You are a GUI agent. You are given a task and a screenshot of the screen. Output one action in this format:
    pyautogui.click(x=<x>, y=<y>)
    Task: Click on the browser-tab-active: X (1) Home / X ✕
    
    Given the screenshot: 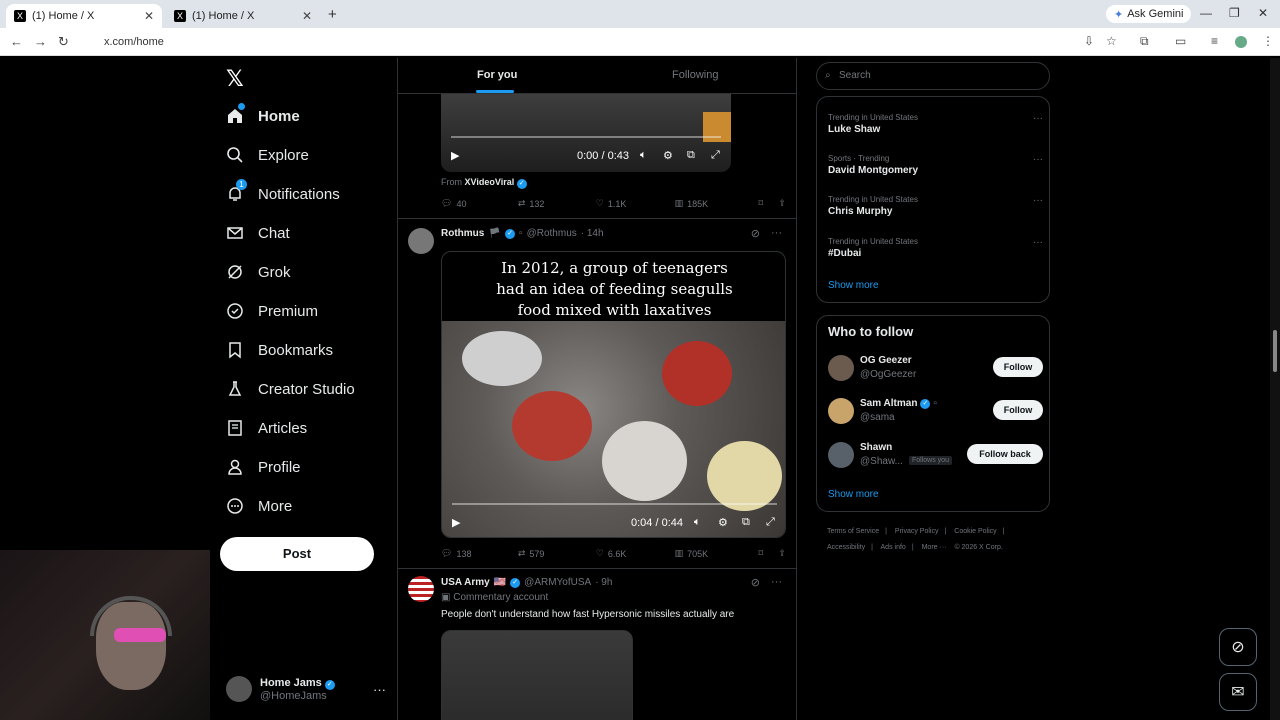 What is the action you would take?
    pyautogui.click(x=84, y=16)
    